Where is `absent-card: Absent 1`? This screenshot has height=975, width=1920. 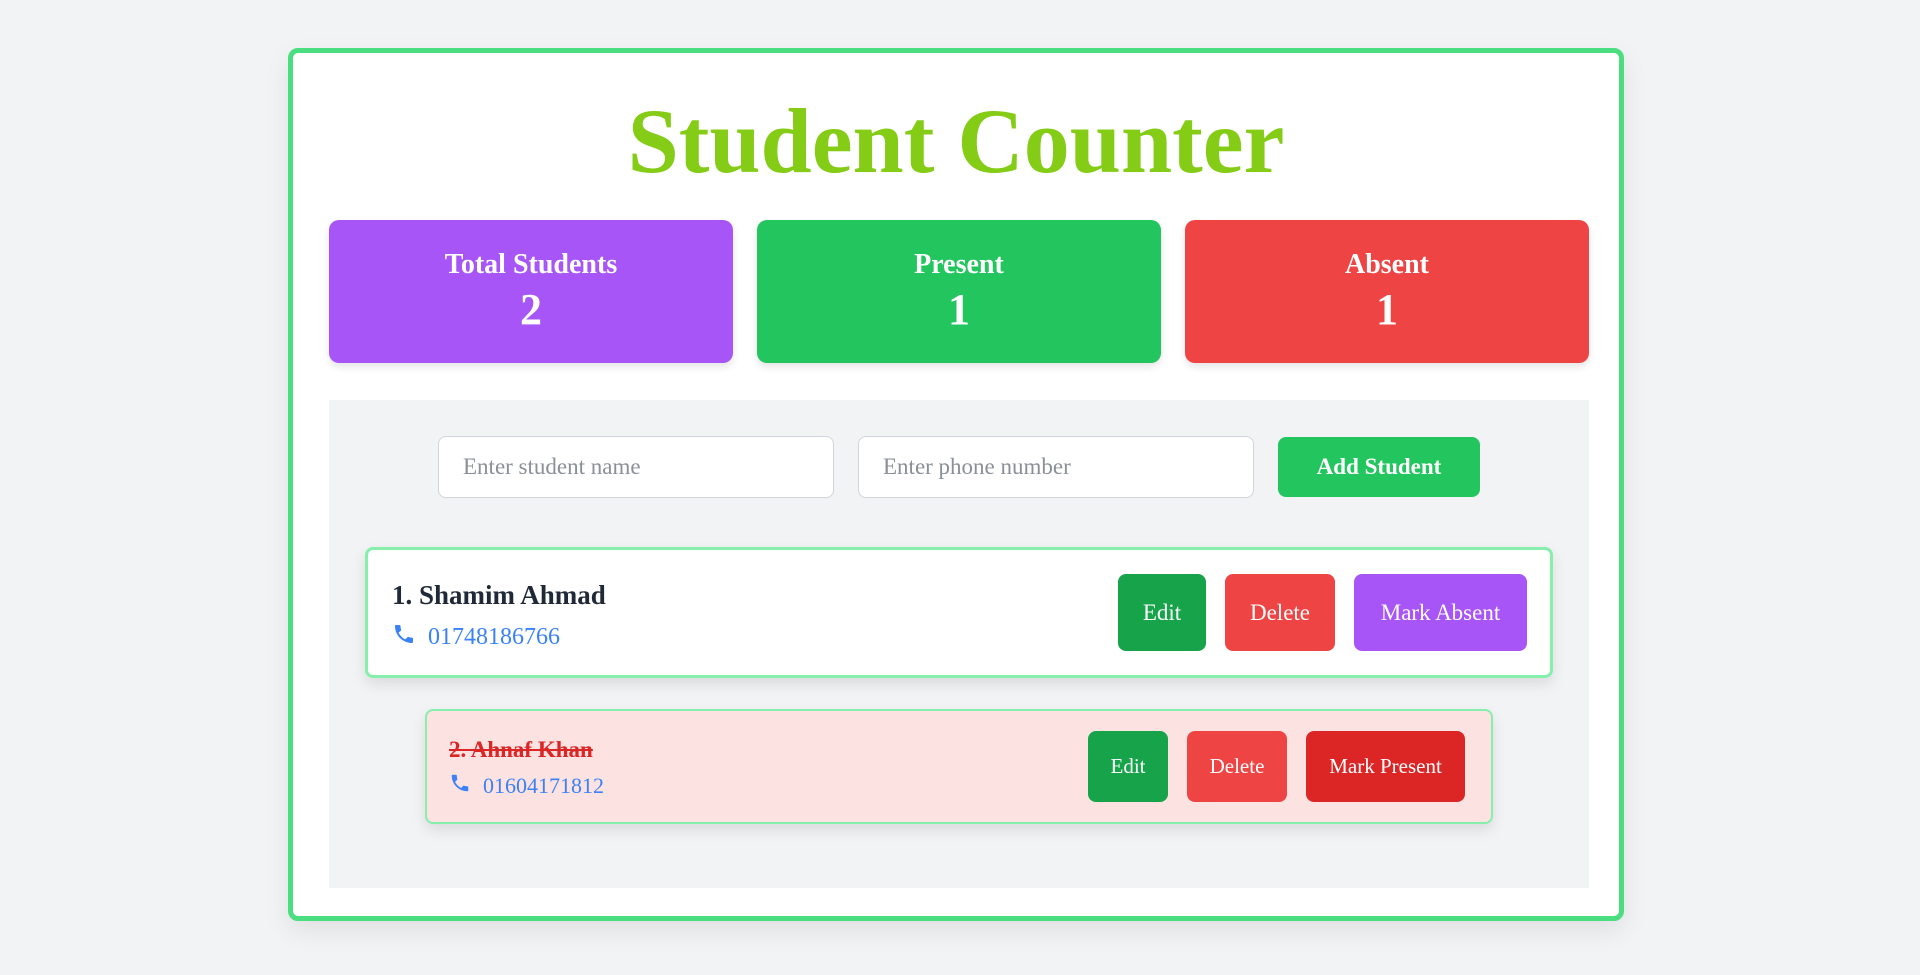 absent-card: Absent 1 is located at coordinates (1387, 291).